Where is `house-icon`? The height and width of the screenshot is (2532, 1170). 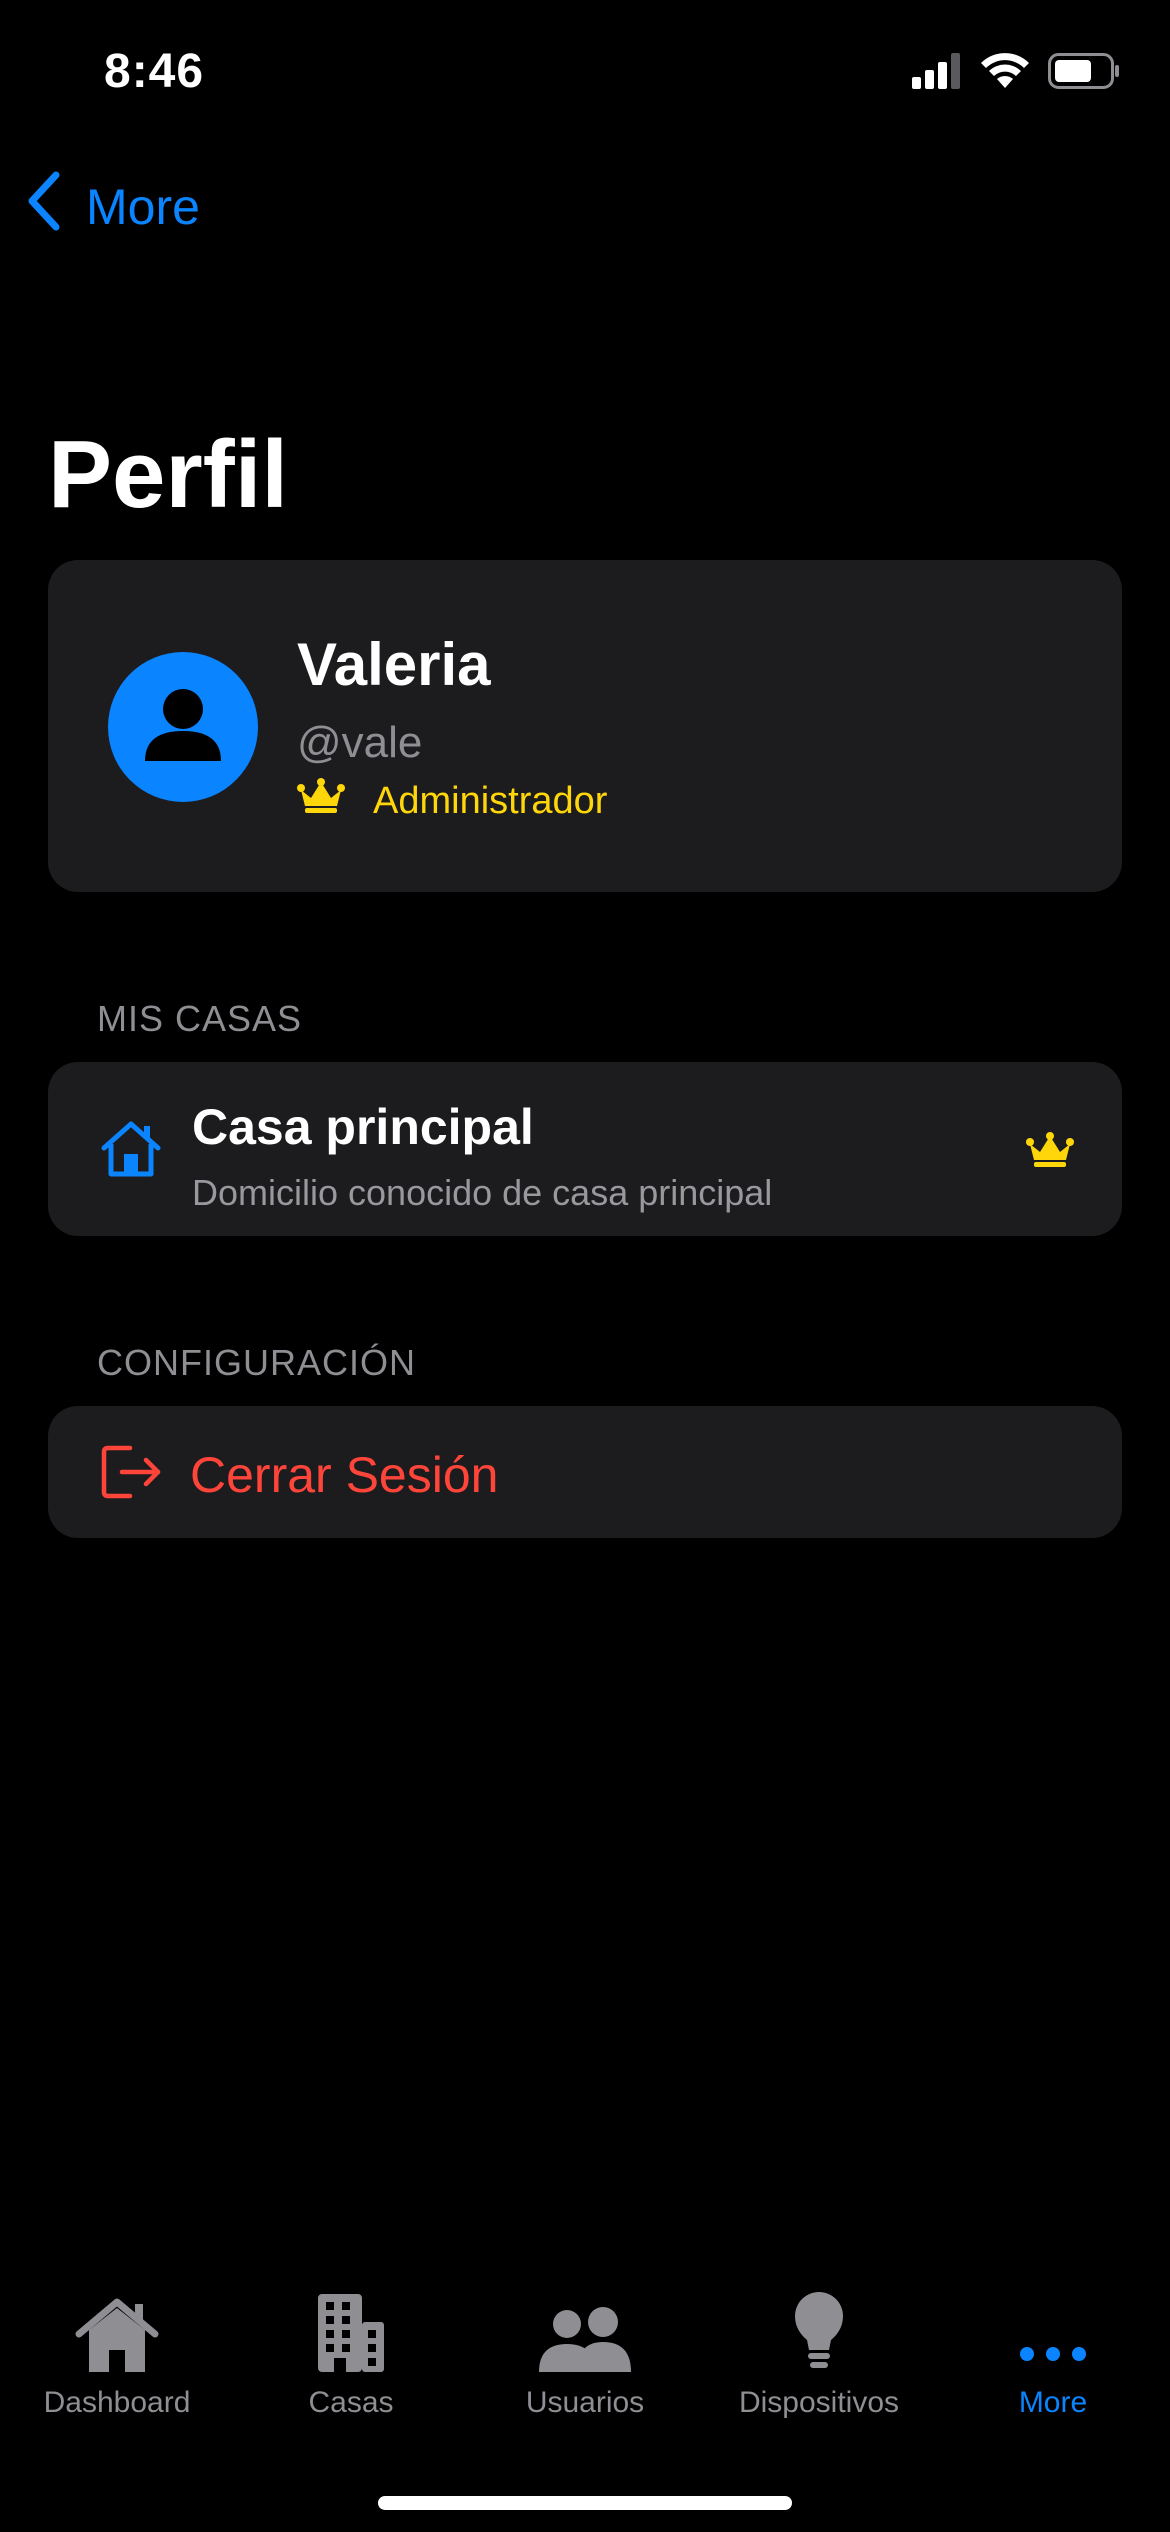
house-icon is located at coordinates (131, 1151).